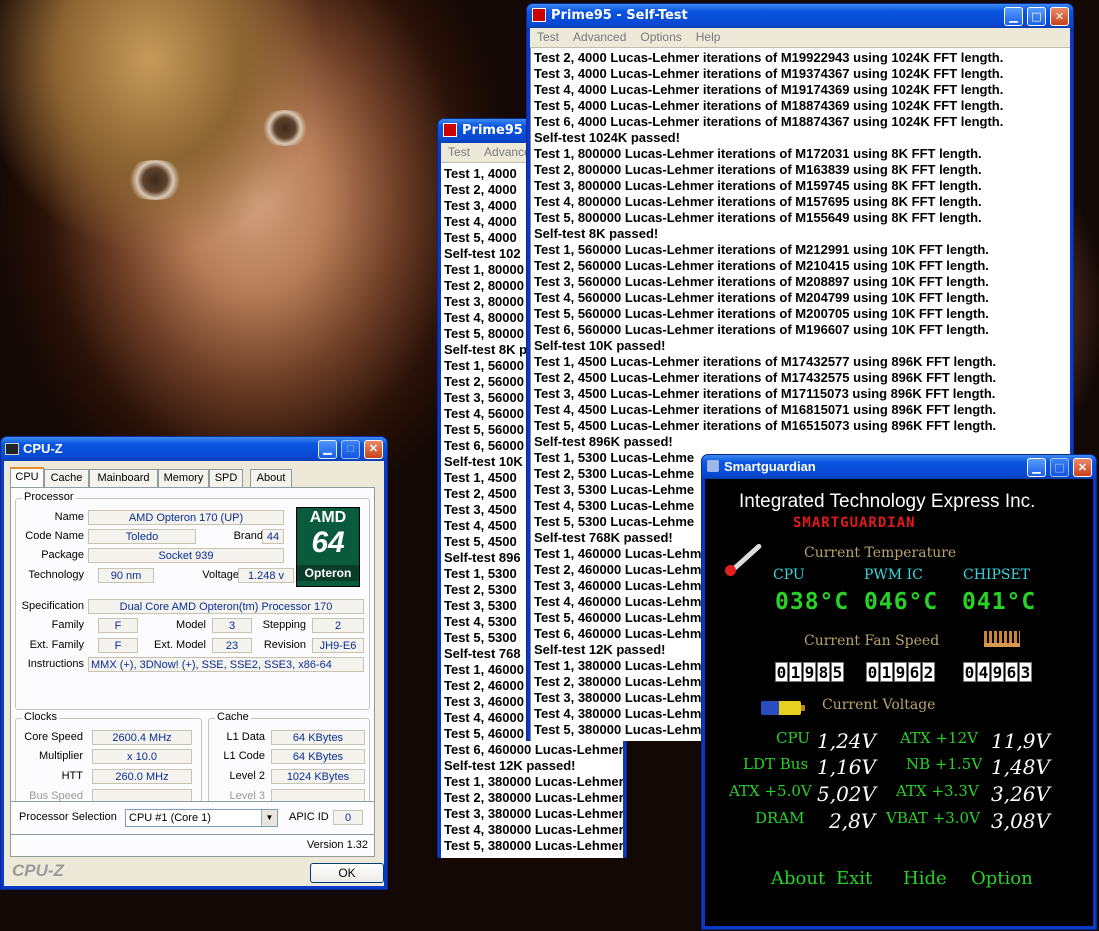 This screenshot has width=1099, height=931. I want to click on cpuz-titlebar: CPU-Z ▁ □ ✕, so click(194, 449).